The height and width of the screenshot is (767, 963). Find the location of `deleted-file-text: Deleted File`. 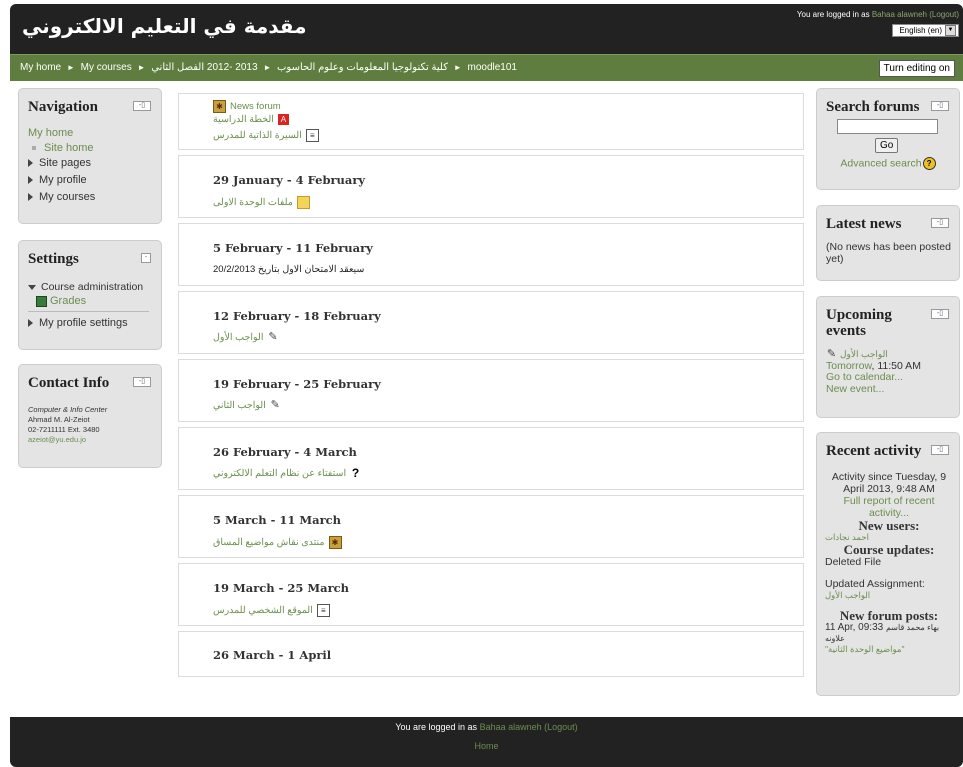

deleted-file-text: Deleted File is located at coordinates (853, 562).